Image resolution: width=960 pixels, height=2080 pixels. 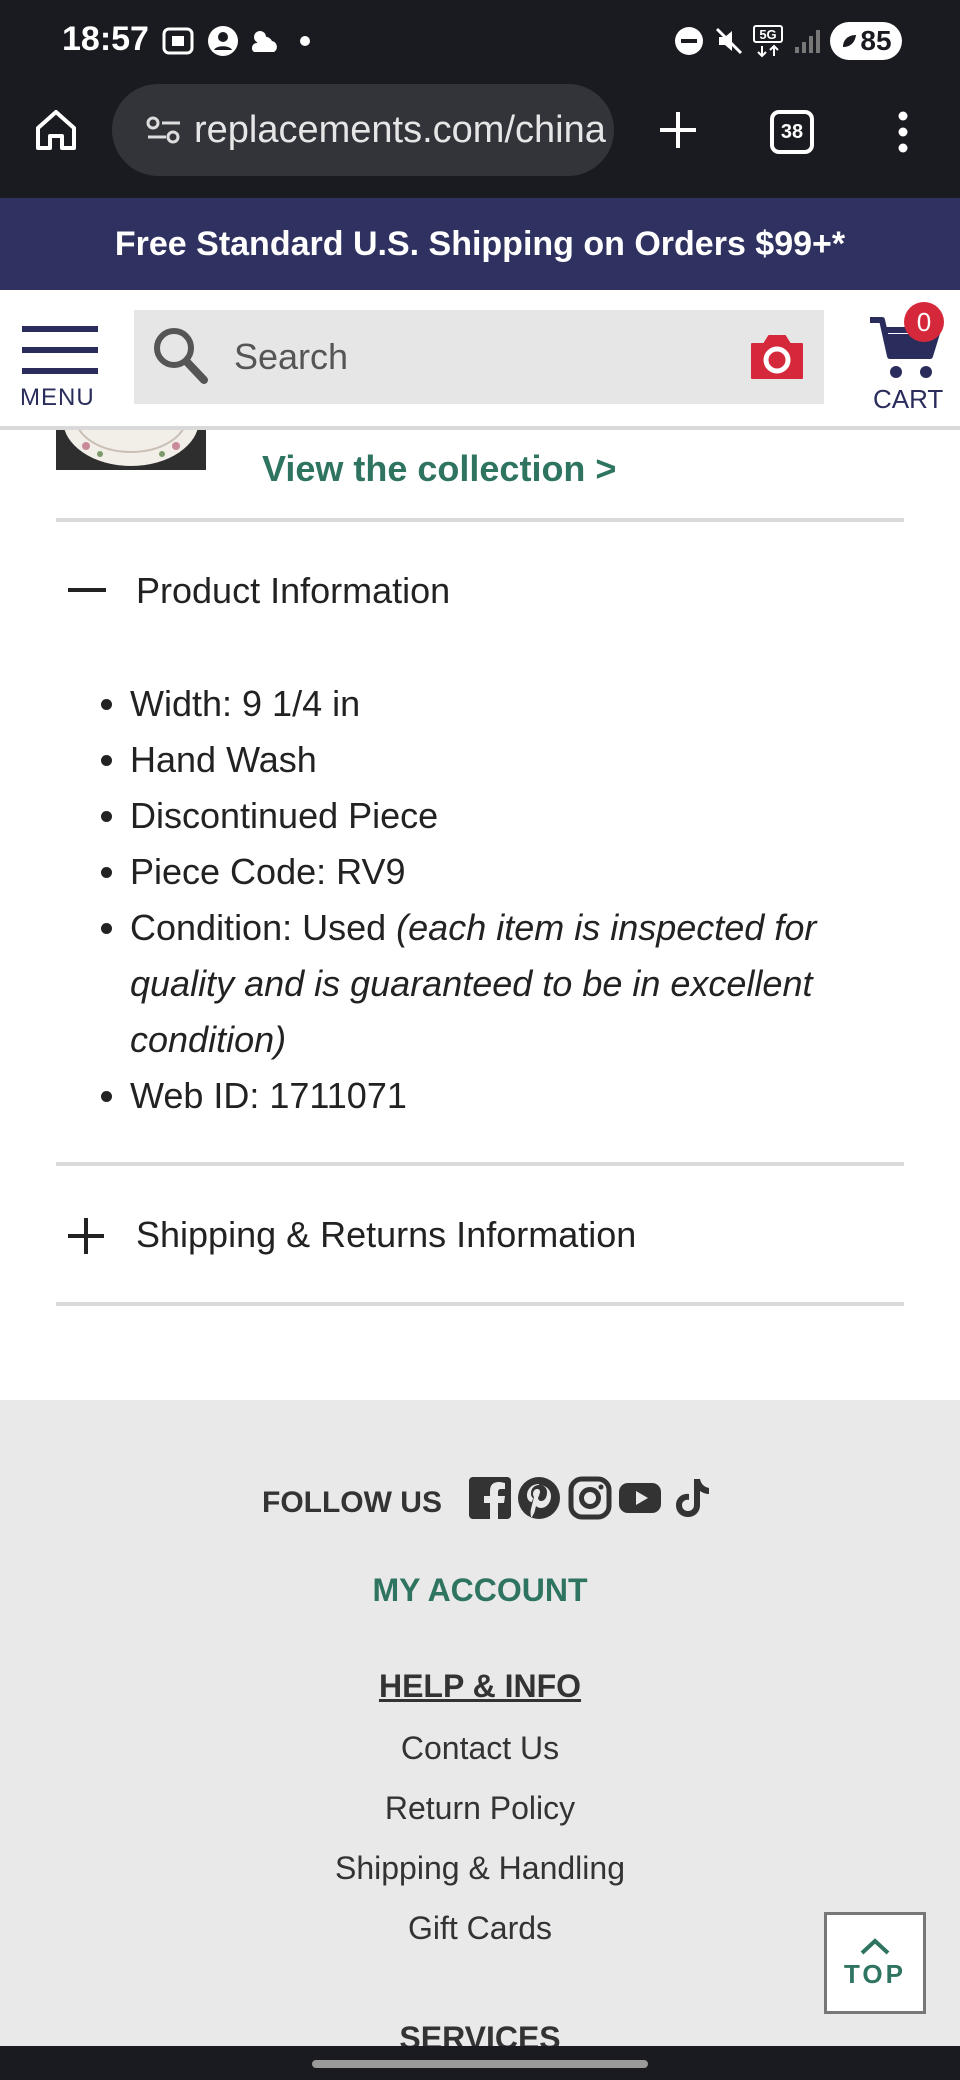 I want to click on spec-item: Discontinued Piece, so click(x=525, y=816).